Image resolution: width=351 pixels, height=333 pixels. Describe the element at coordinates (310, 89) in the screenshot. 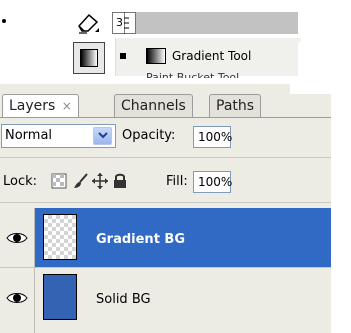

I see `panel-corner` at that location.